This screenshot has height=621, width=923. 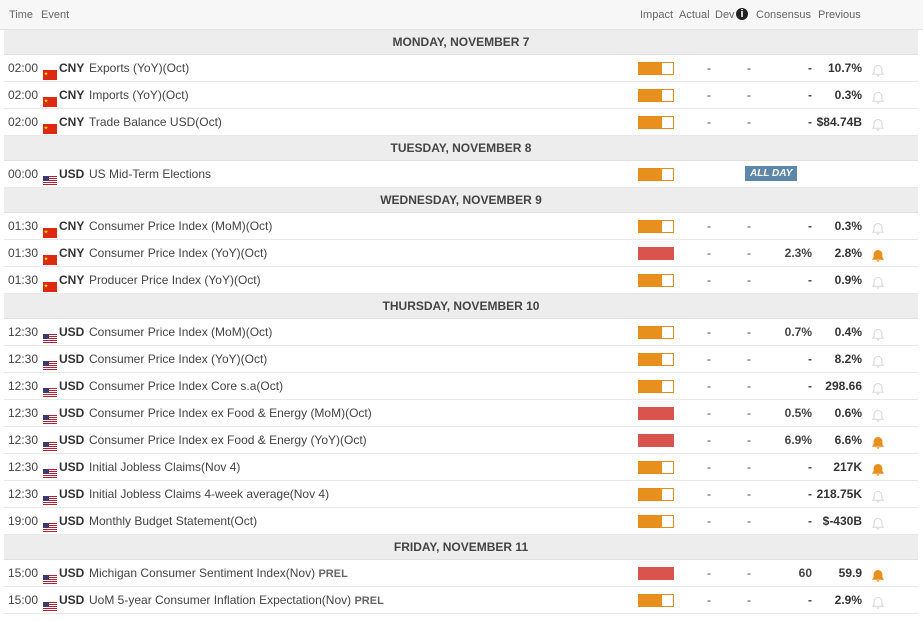 I want to click on event-name: Monthly Budget Statement(Oct), so click(x=173, y=521).